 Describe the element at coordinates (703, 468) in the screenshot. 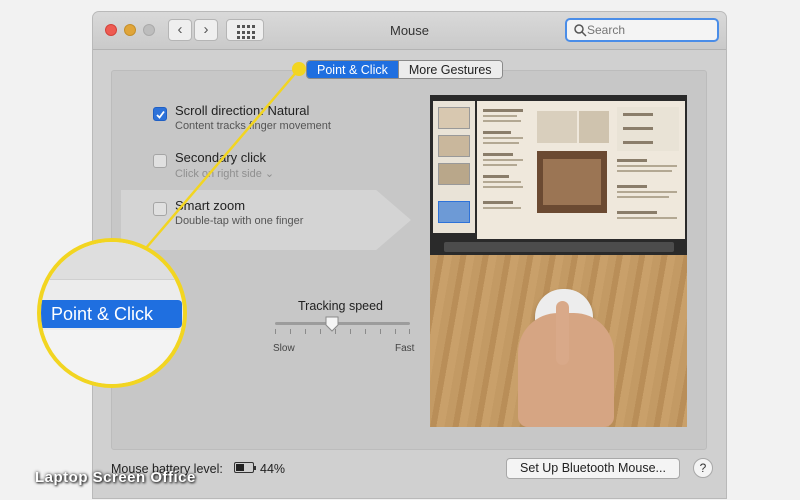

I see `help-button: ?` at that location.